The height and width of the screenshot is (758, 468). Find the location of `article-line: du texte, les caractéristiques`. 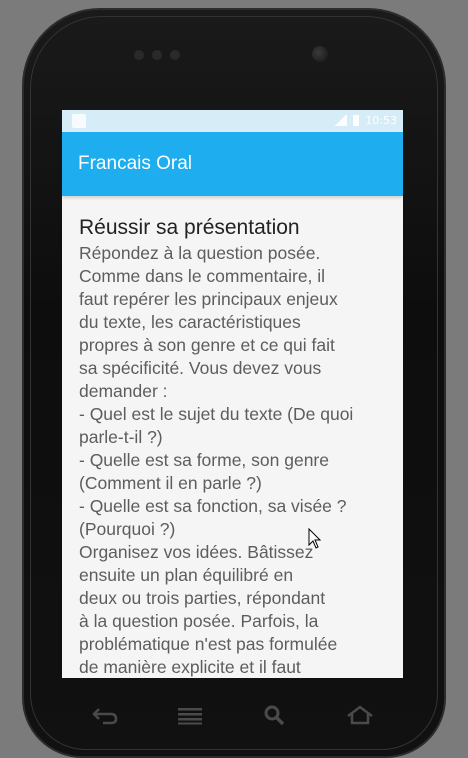

article-line: du texte, les caractéristiques is located at coordinates (190, 322).